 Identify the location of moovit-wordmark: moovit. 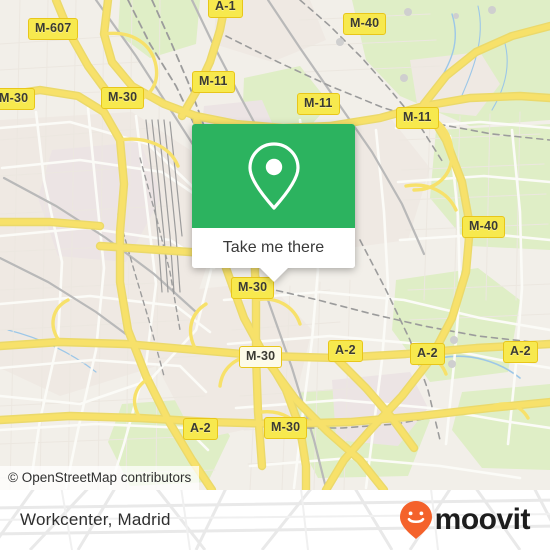
(482, 519).